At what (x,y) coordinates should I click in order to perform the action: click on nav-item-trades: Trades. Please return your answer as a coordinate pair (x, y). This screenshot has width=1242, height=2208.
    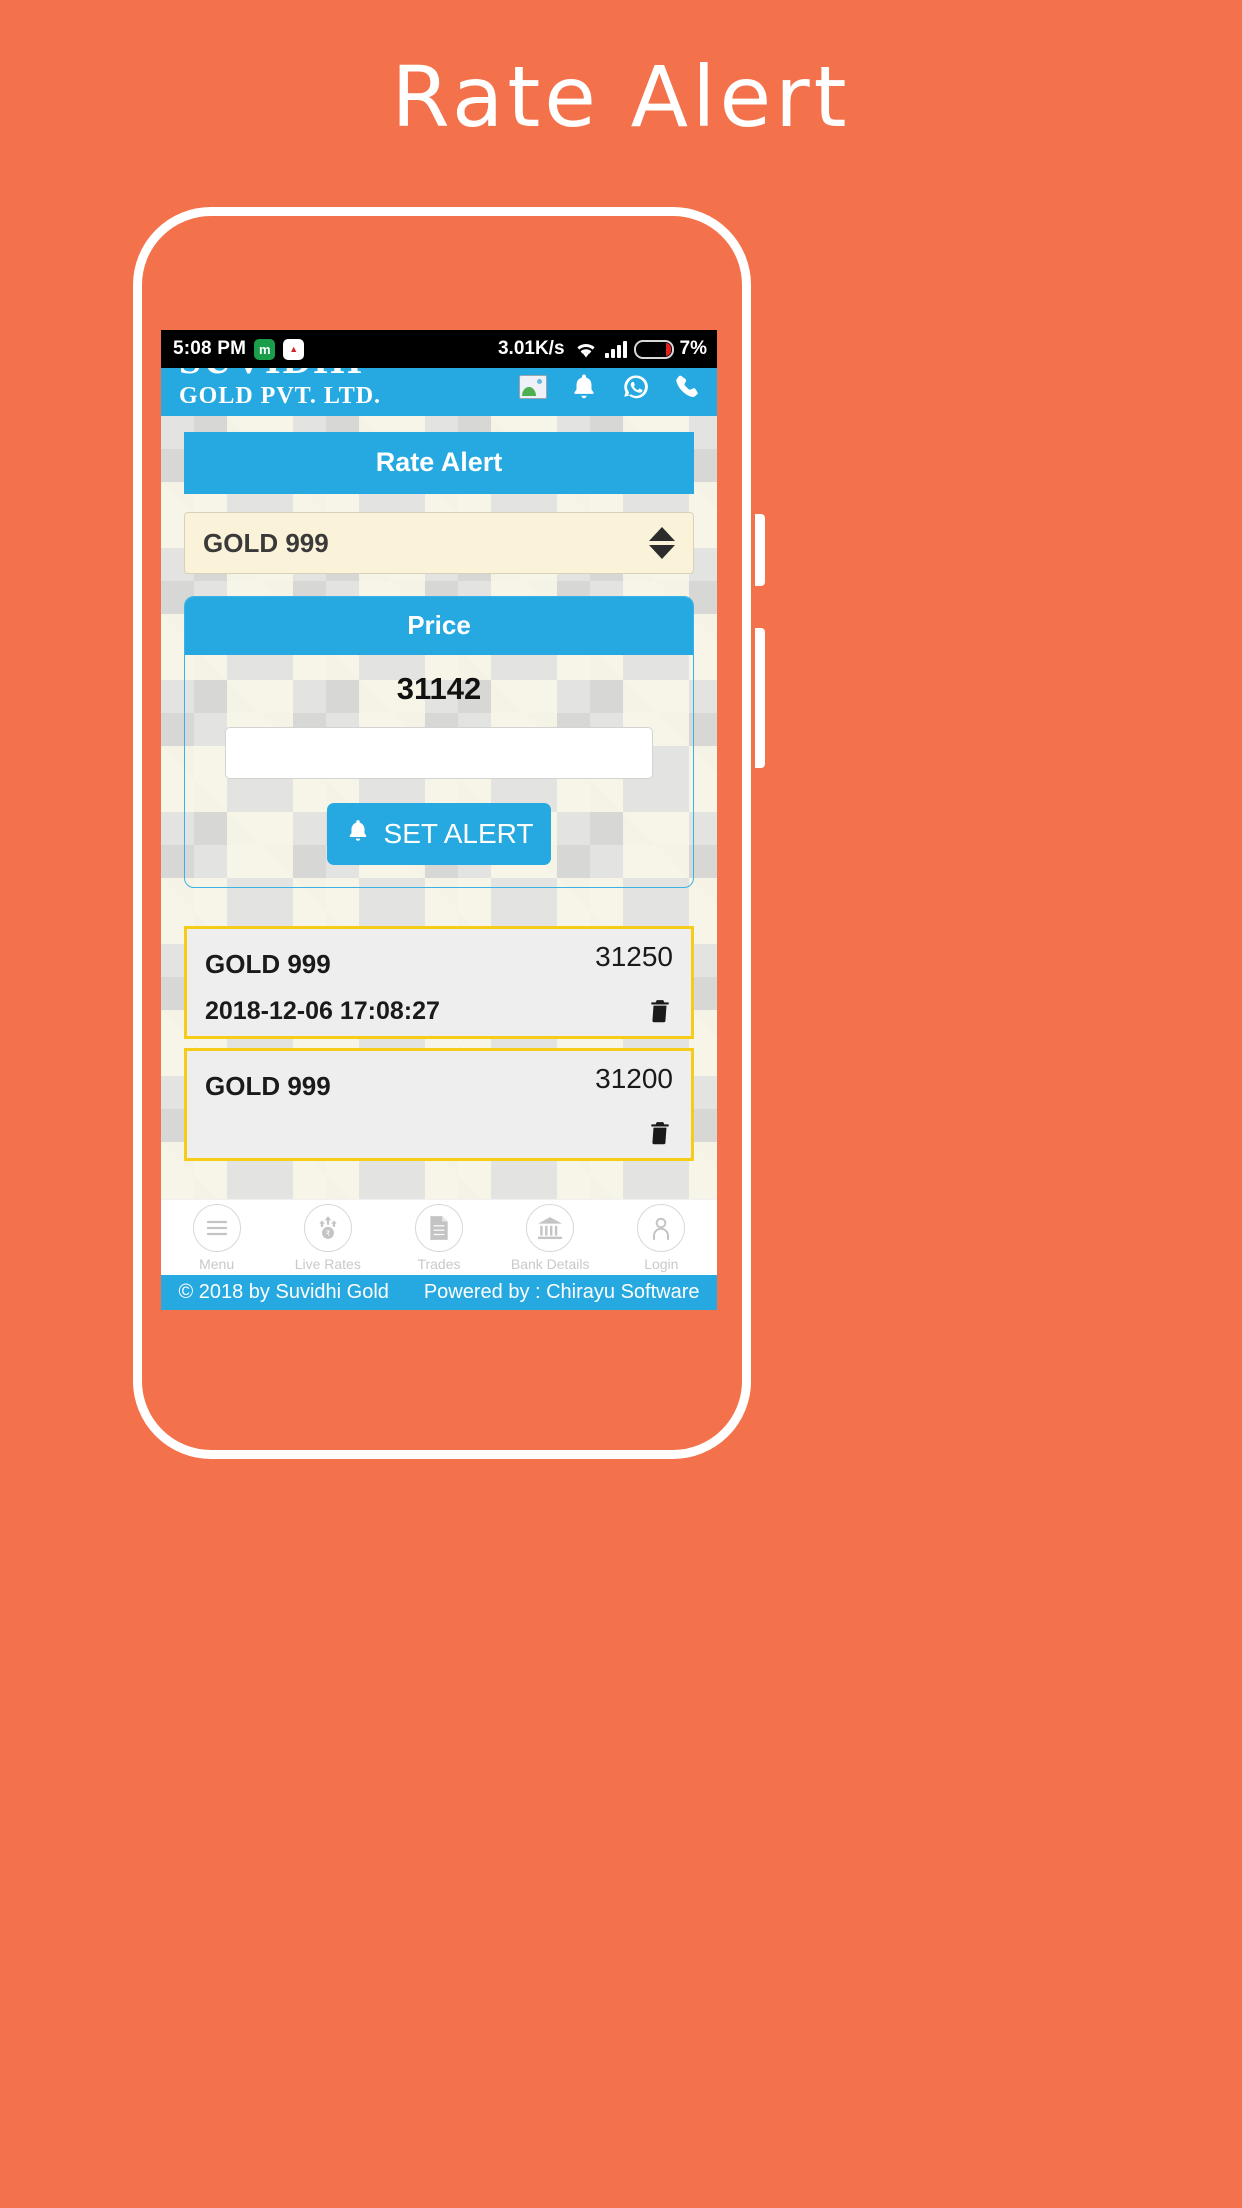
    Looking at the image, I should click on (438, 1237).